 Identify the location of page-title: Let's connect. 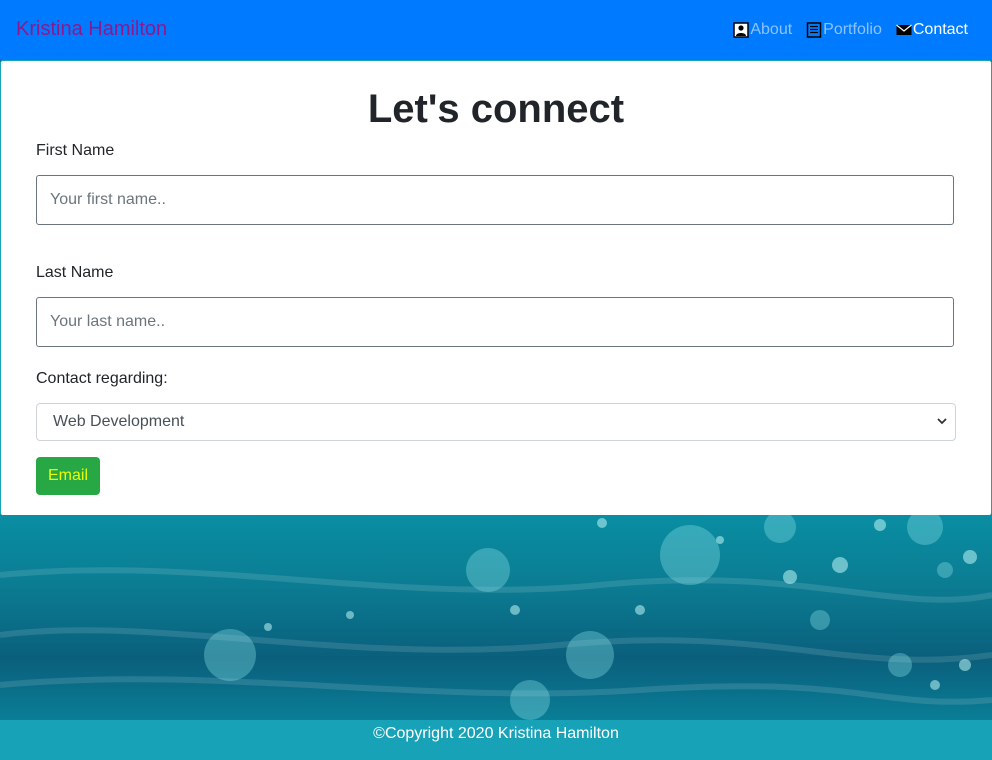
(496, 109).